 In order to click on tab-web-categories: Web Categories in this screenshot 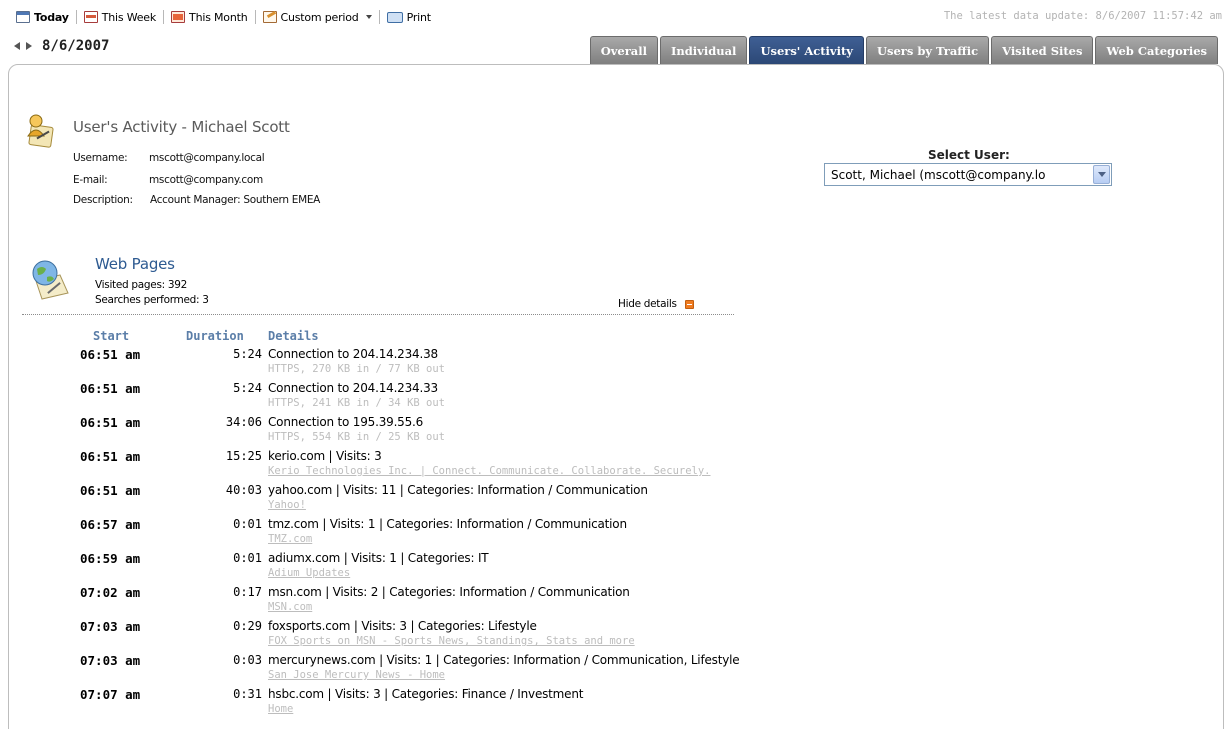, I will do `click(1156, 50)`.